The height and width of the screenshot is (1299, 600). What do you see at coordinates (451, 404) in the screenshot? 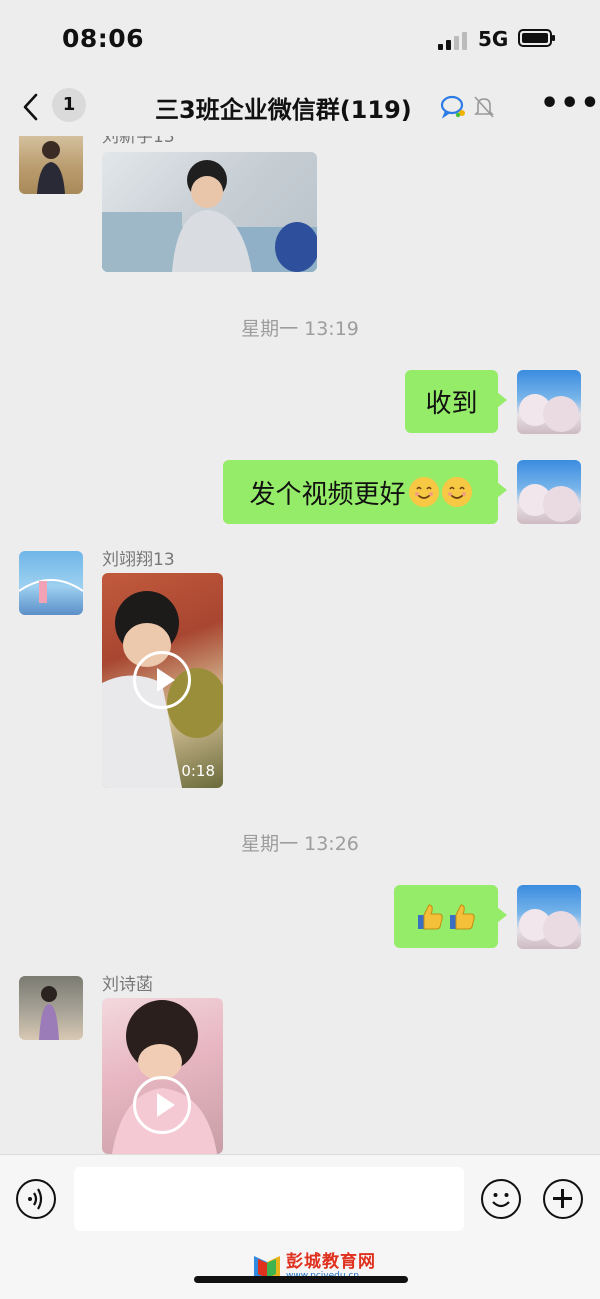
I see `message-text: 收到` at bounding box center [451, 404].